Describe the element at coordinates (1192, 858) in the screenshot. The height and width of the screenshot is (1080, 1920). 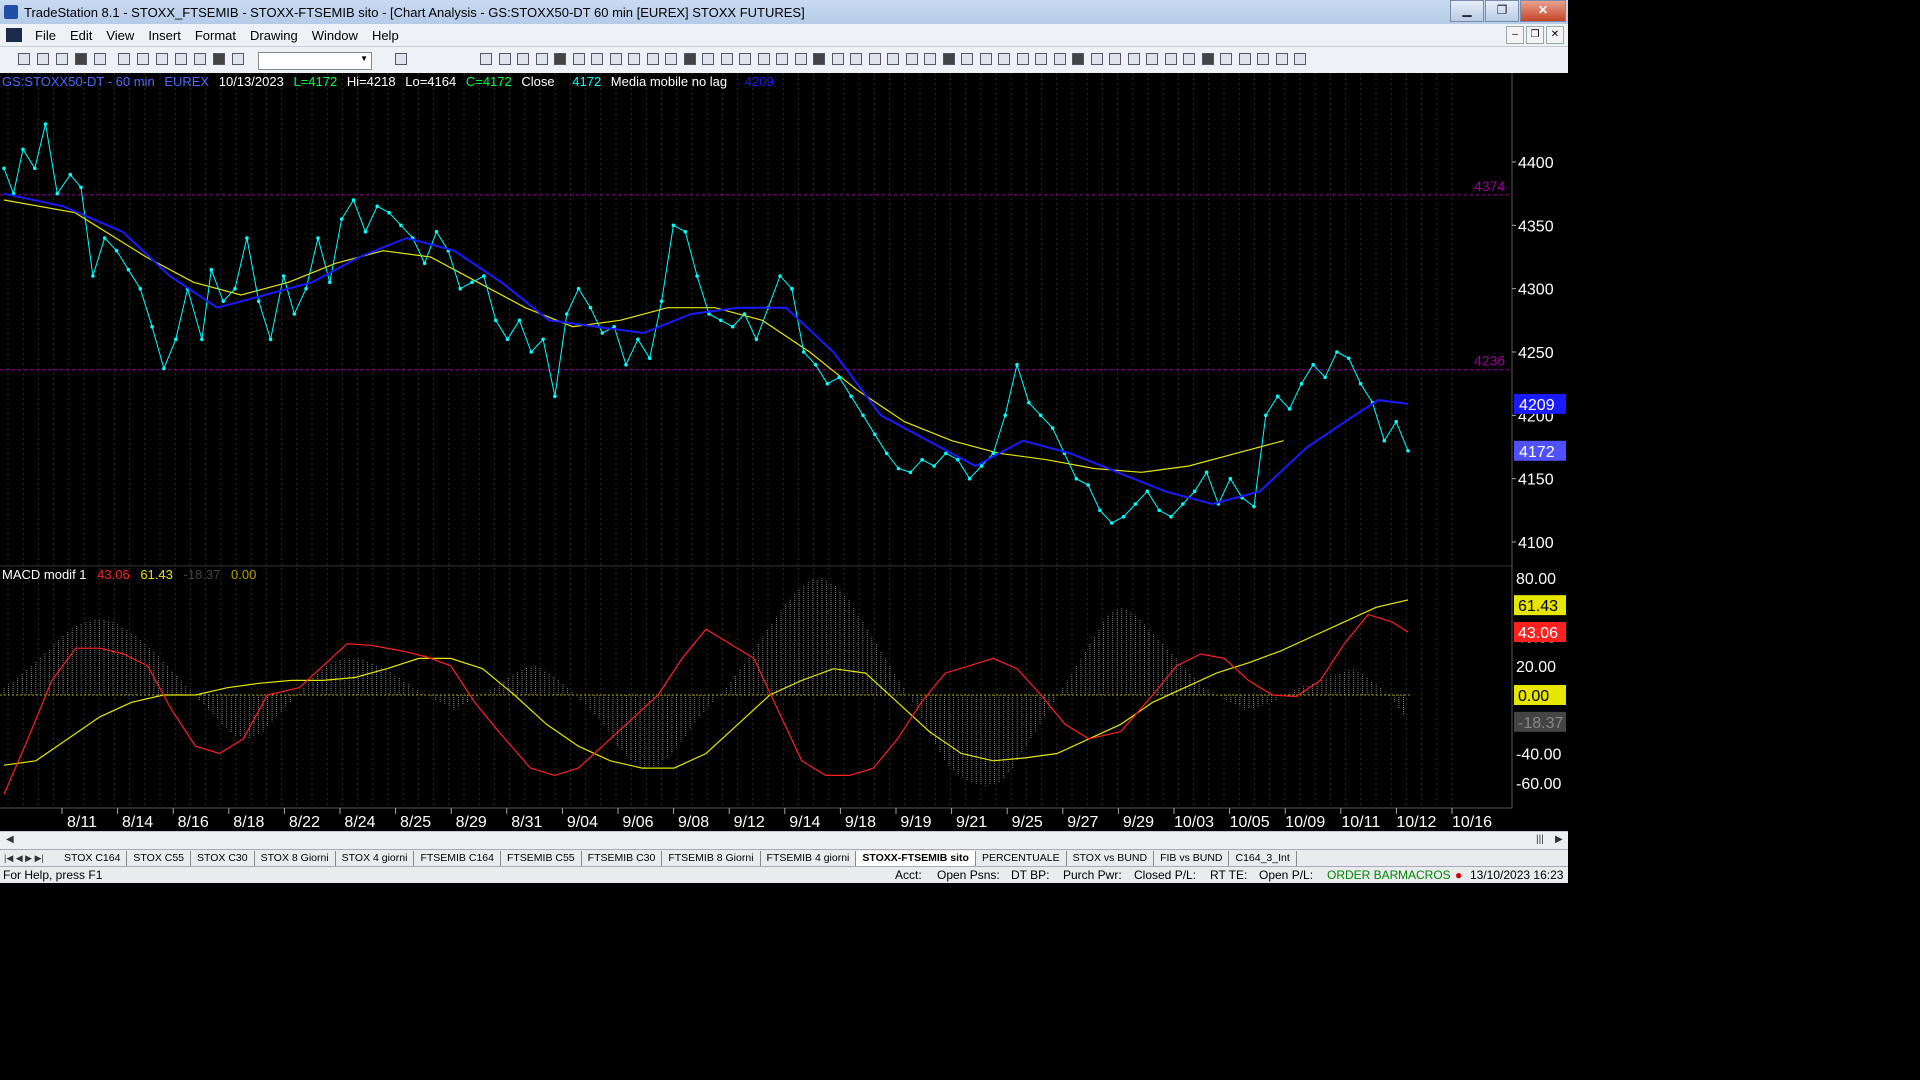
I see `workspace-tab: FIB vs BUND` at that location.